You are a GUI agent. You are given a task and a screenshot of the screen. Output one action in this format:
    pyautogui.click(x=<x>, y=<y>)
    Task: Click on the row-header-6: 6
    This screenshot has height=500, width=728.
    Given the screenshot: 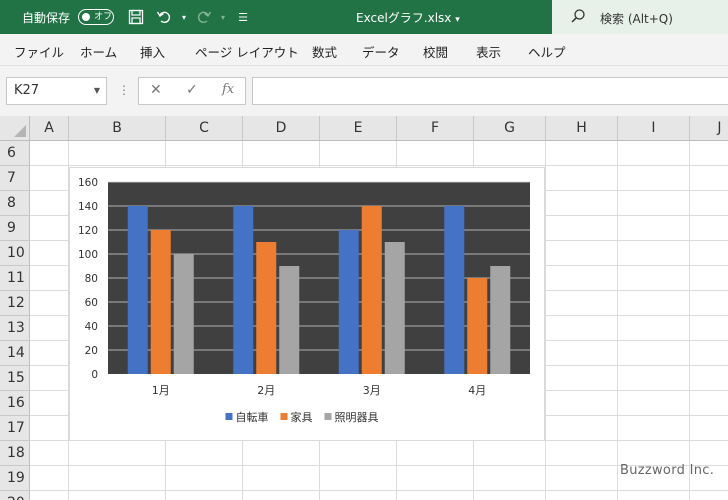 What is the action you would take?
    pyautogui.click(x=15, y=153)
    